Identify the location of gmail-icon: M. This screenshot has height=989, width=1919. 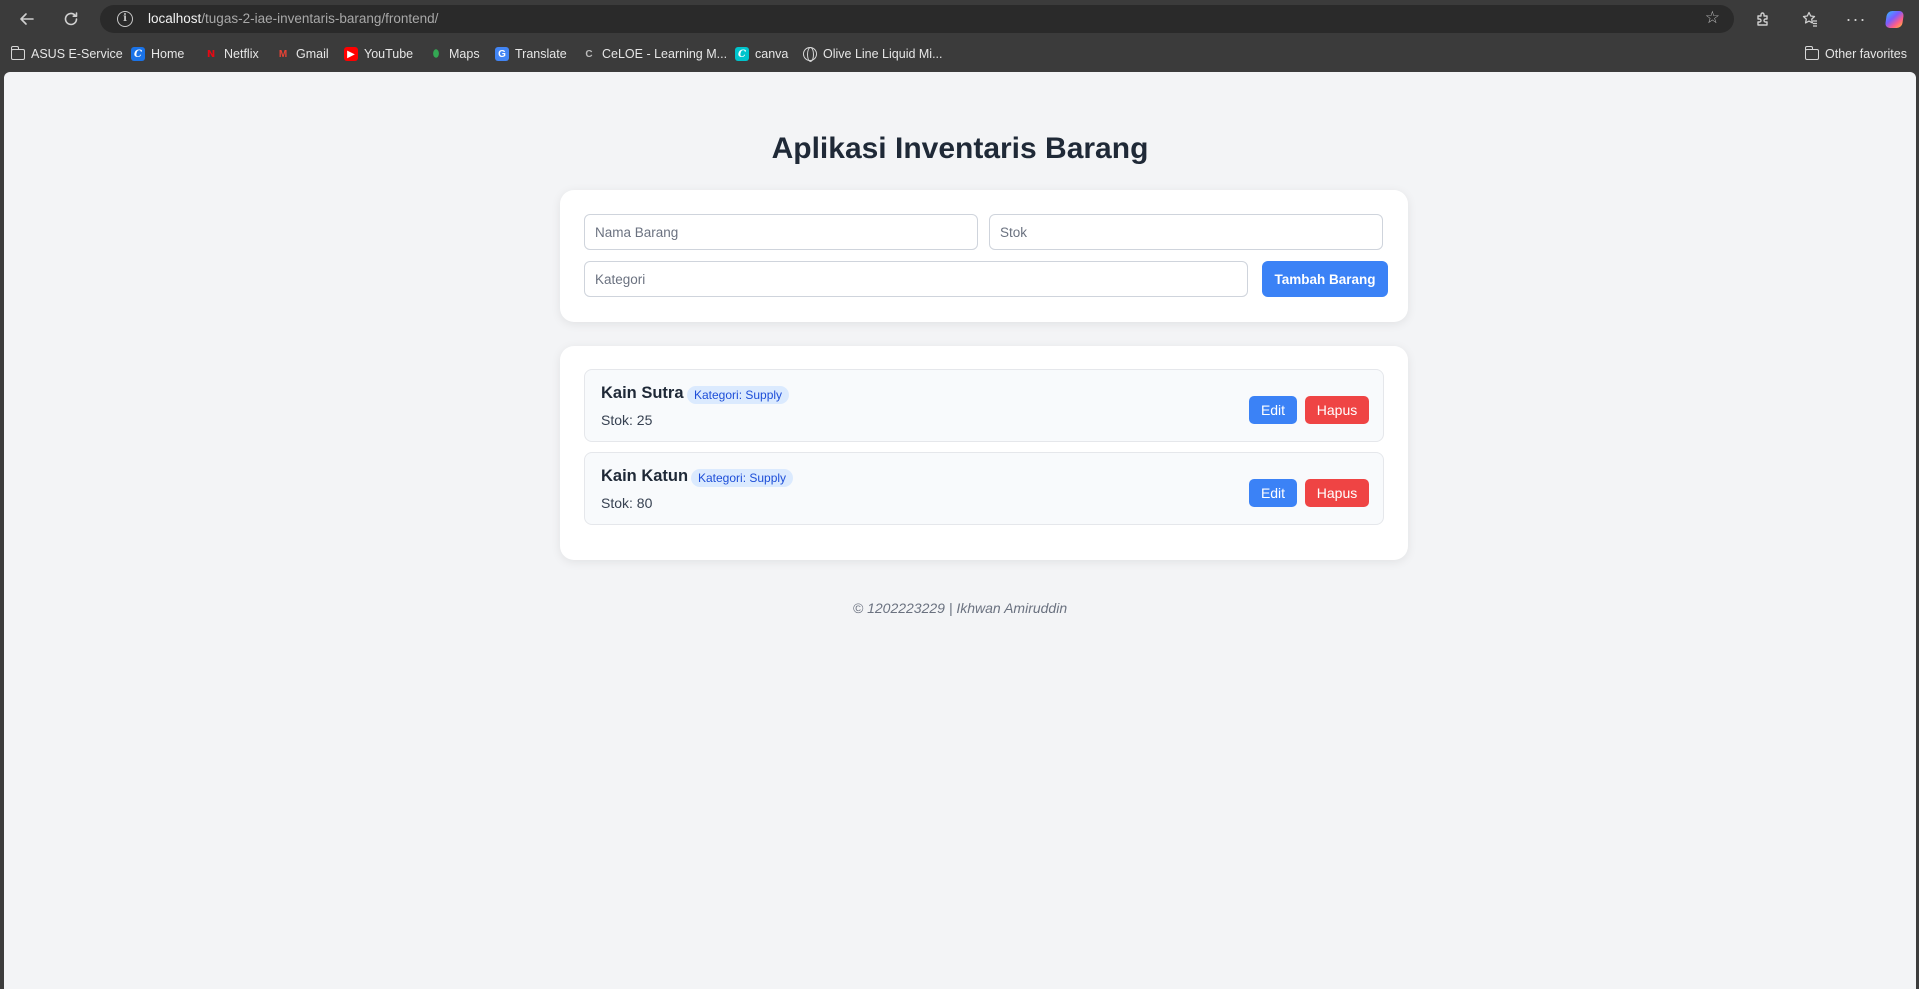
(283, 54).